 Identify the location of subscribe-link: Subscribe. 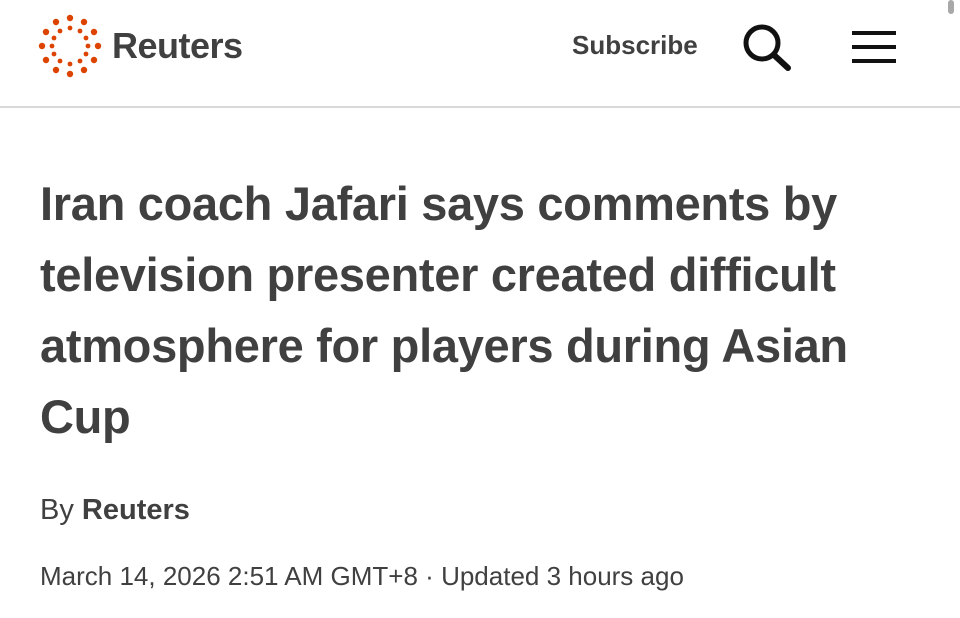
(635, 45).